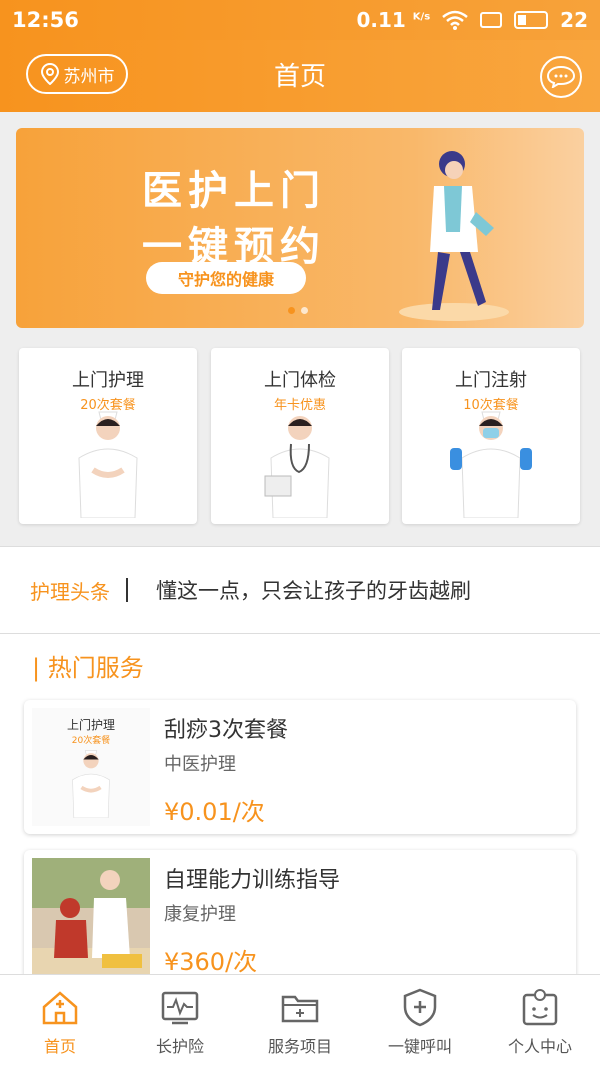 Image resolution: width=600 pixels, height=1067 pixels. Describe the element at coordinates (234, 191) in the screenshot. I see `banner-headline-1: 医护上门` at that location.